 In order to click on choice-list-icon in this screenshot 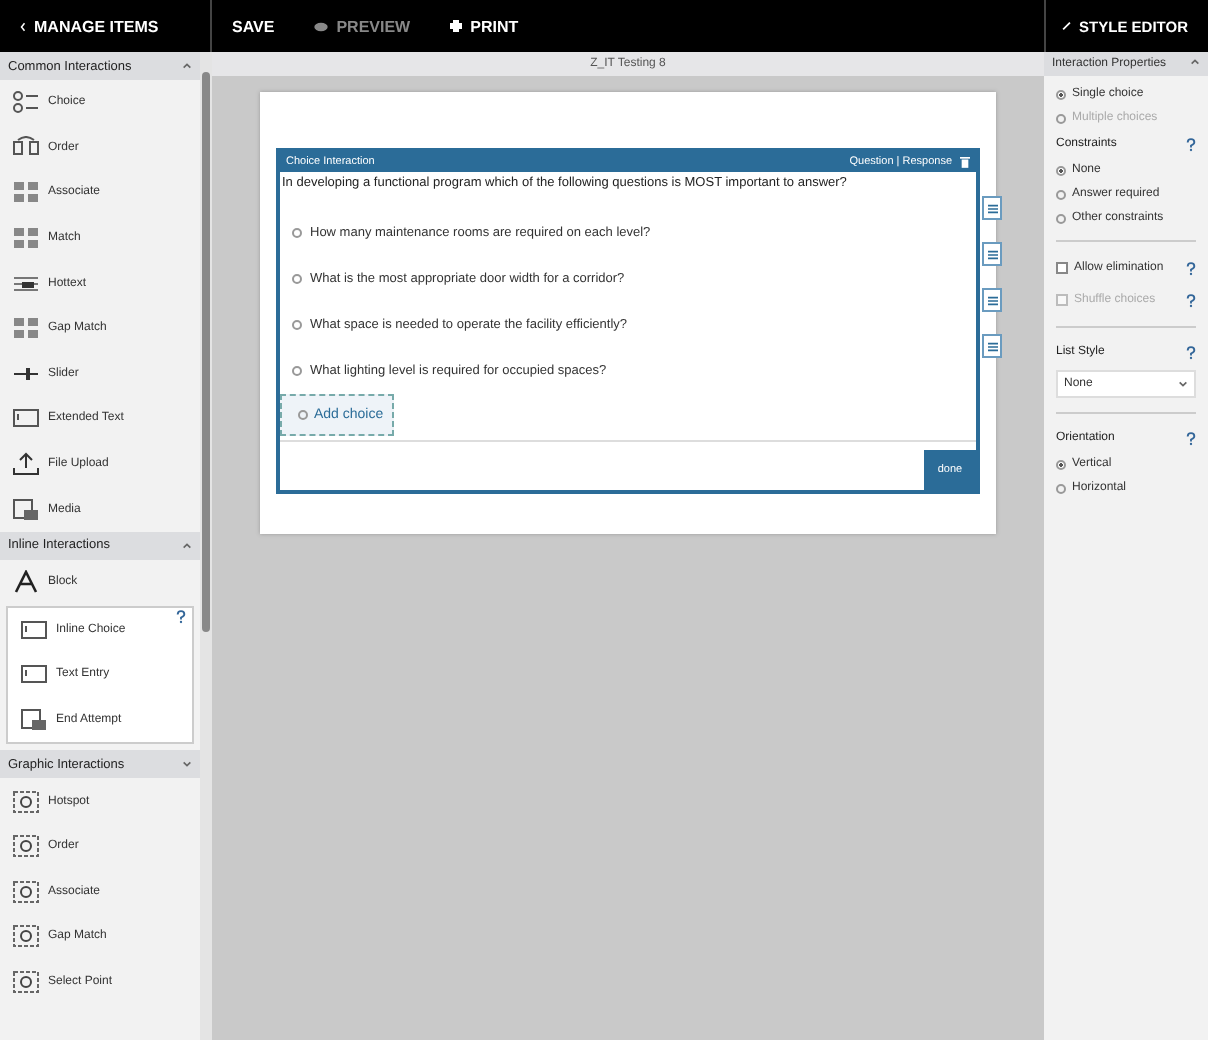, I will do `click(26, 102)`.